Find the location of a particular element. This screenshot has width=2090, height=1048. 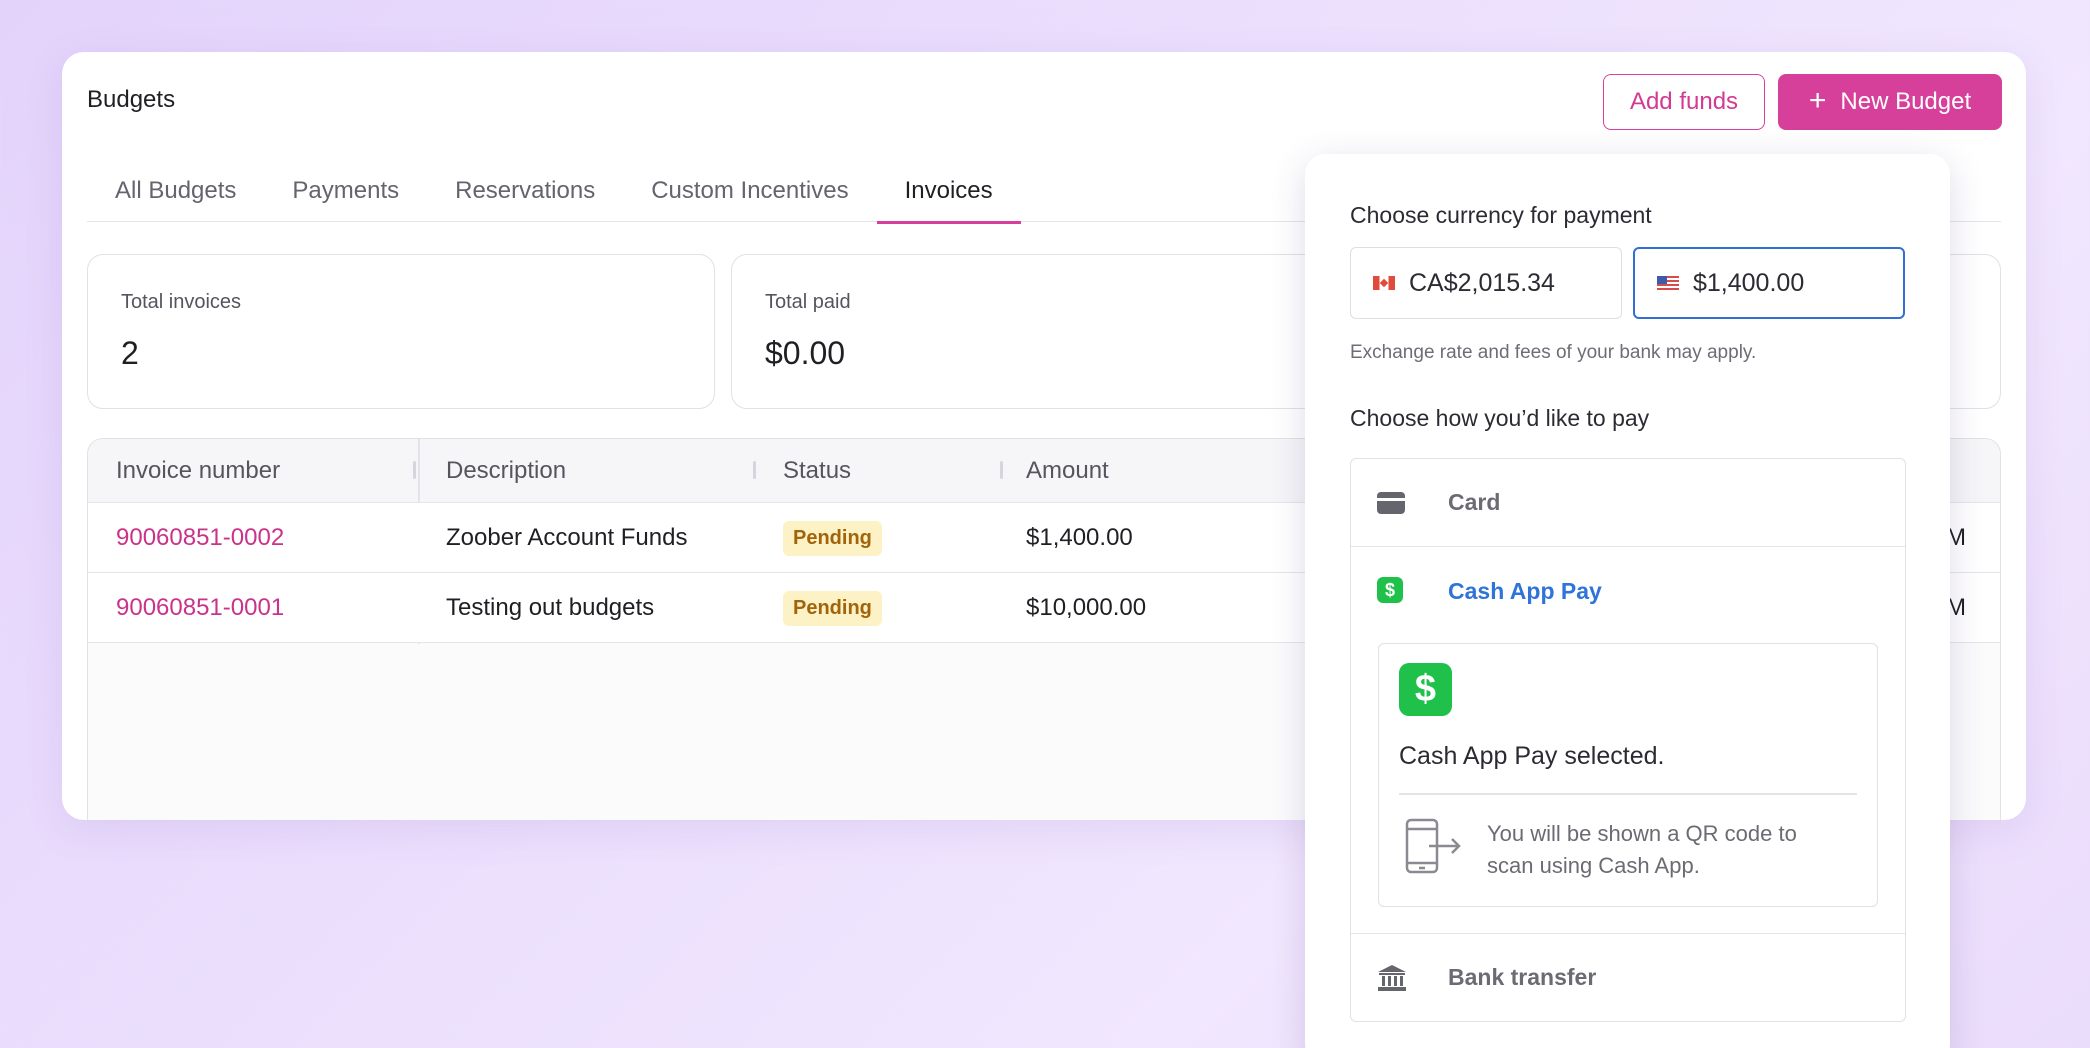

plus-icon: + is located at coordinates (1817, 100).